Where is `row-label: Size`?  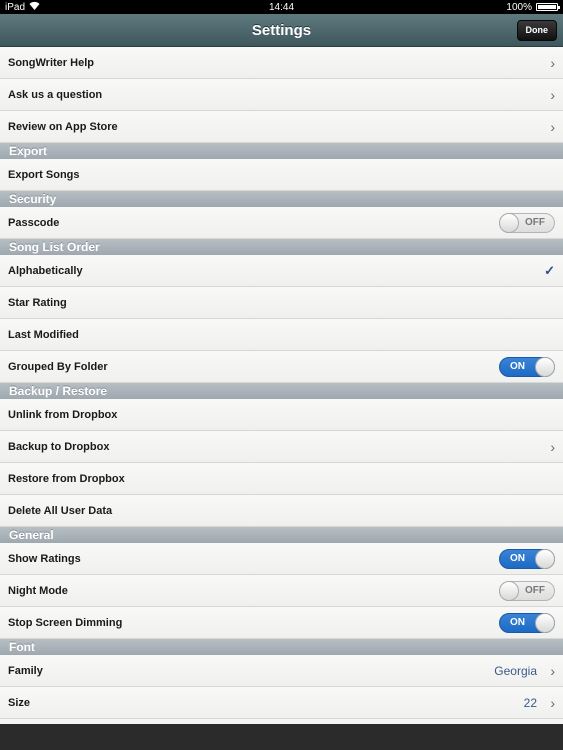
row-label: Size is located at coordinates (19, 702).